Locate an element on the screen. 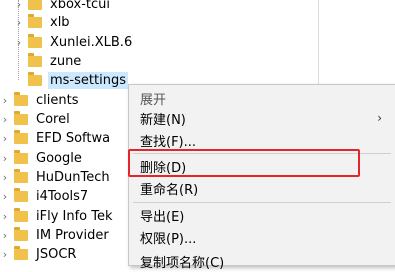  tree-node: › Xunlei.XLB.6 is located at coordinates (74, 42).